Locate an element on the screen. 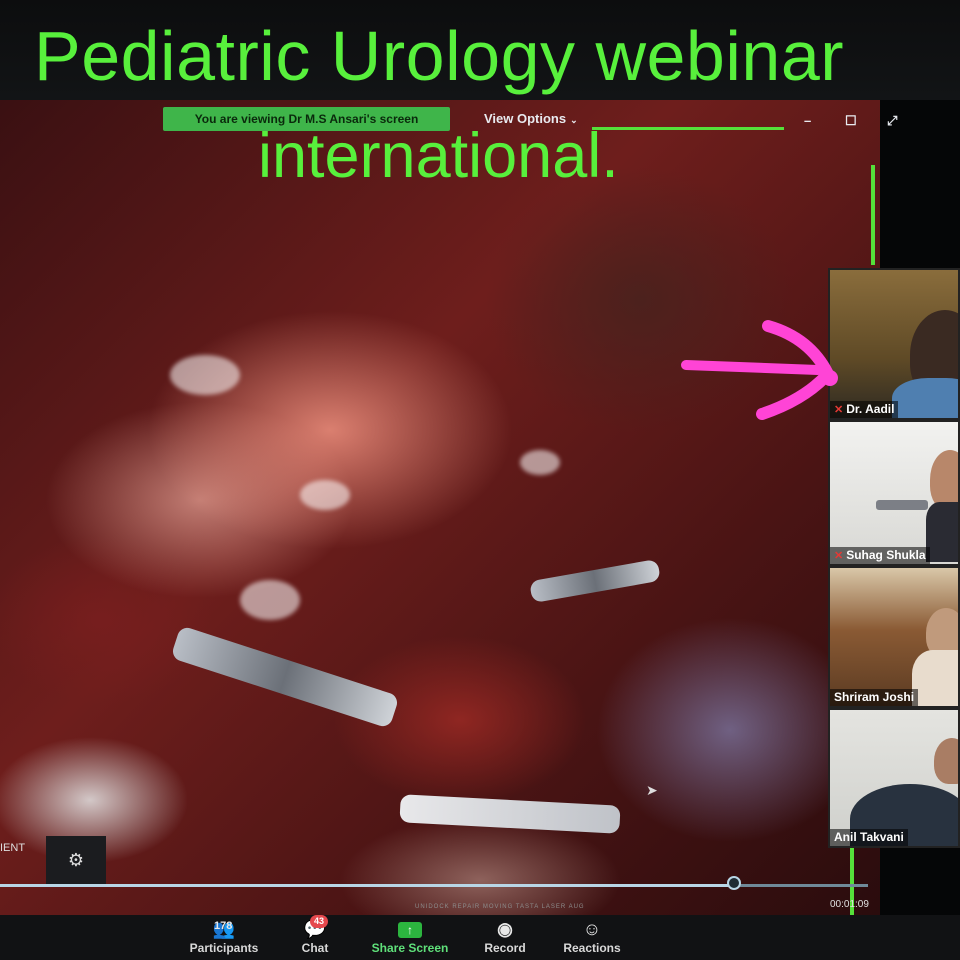 Image resolution: width=960 pixels, height=960 pixels. video-progress-fill is located at coordinates (367, 885).